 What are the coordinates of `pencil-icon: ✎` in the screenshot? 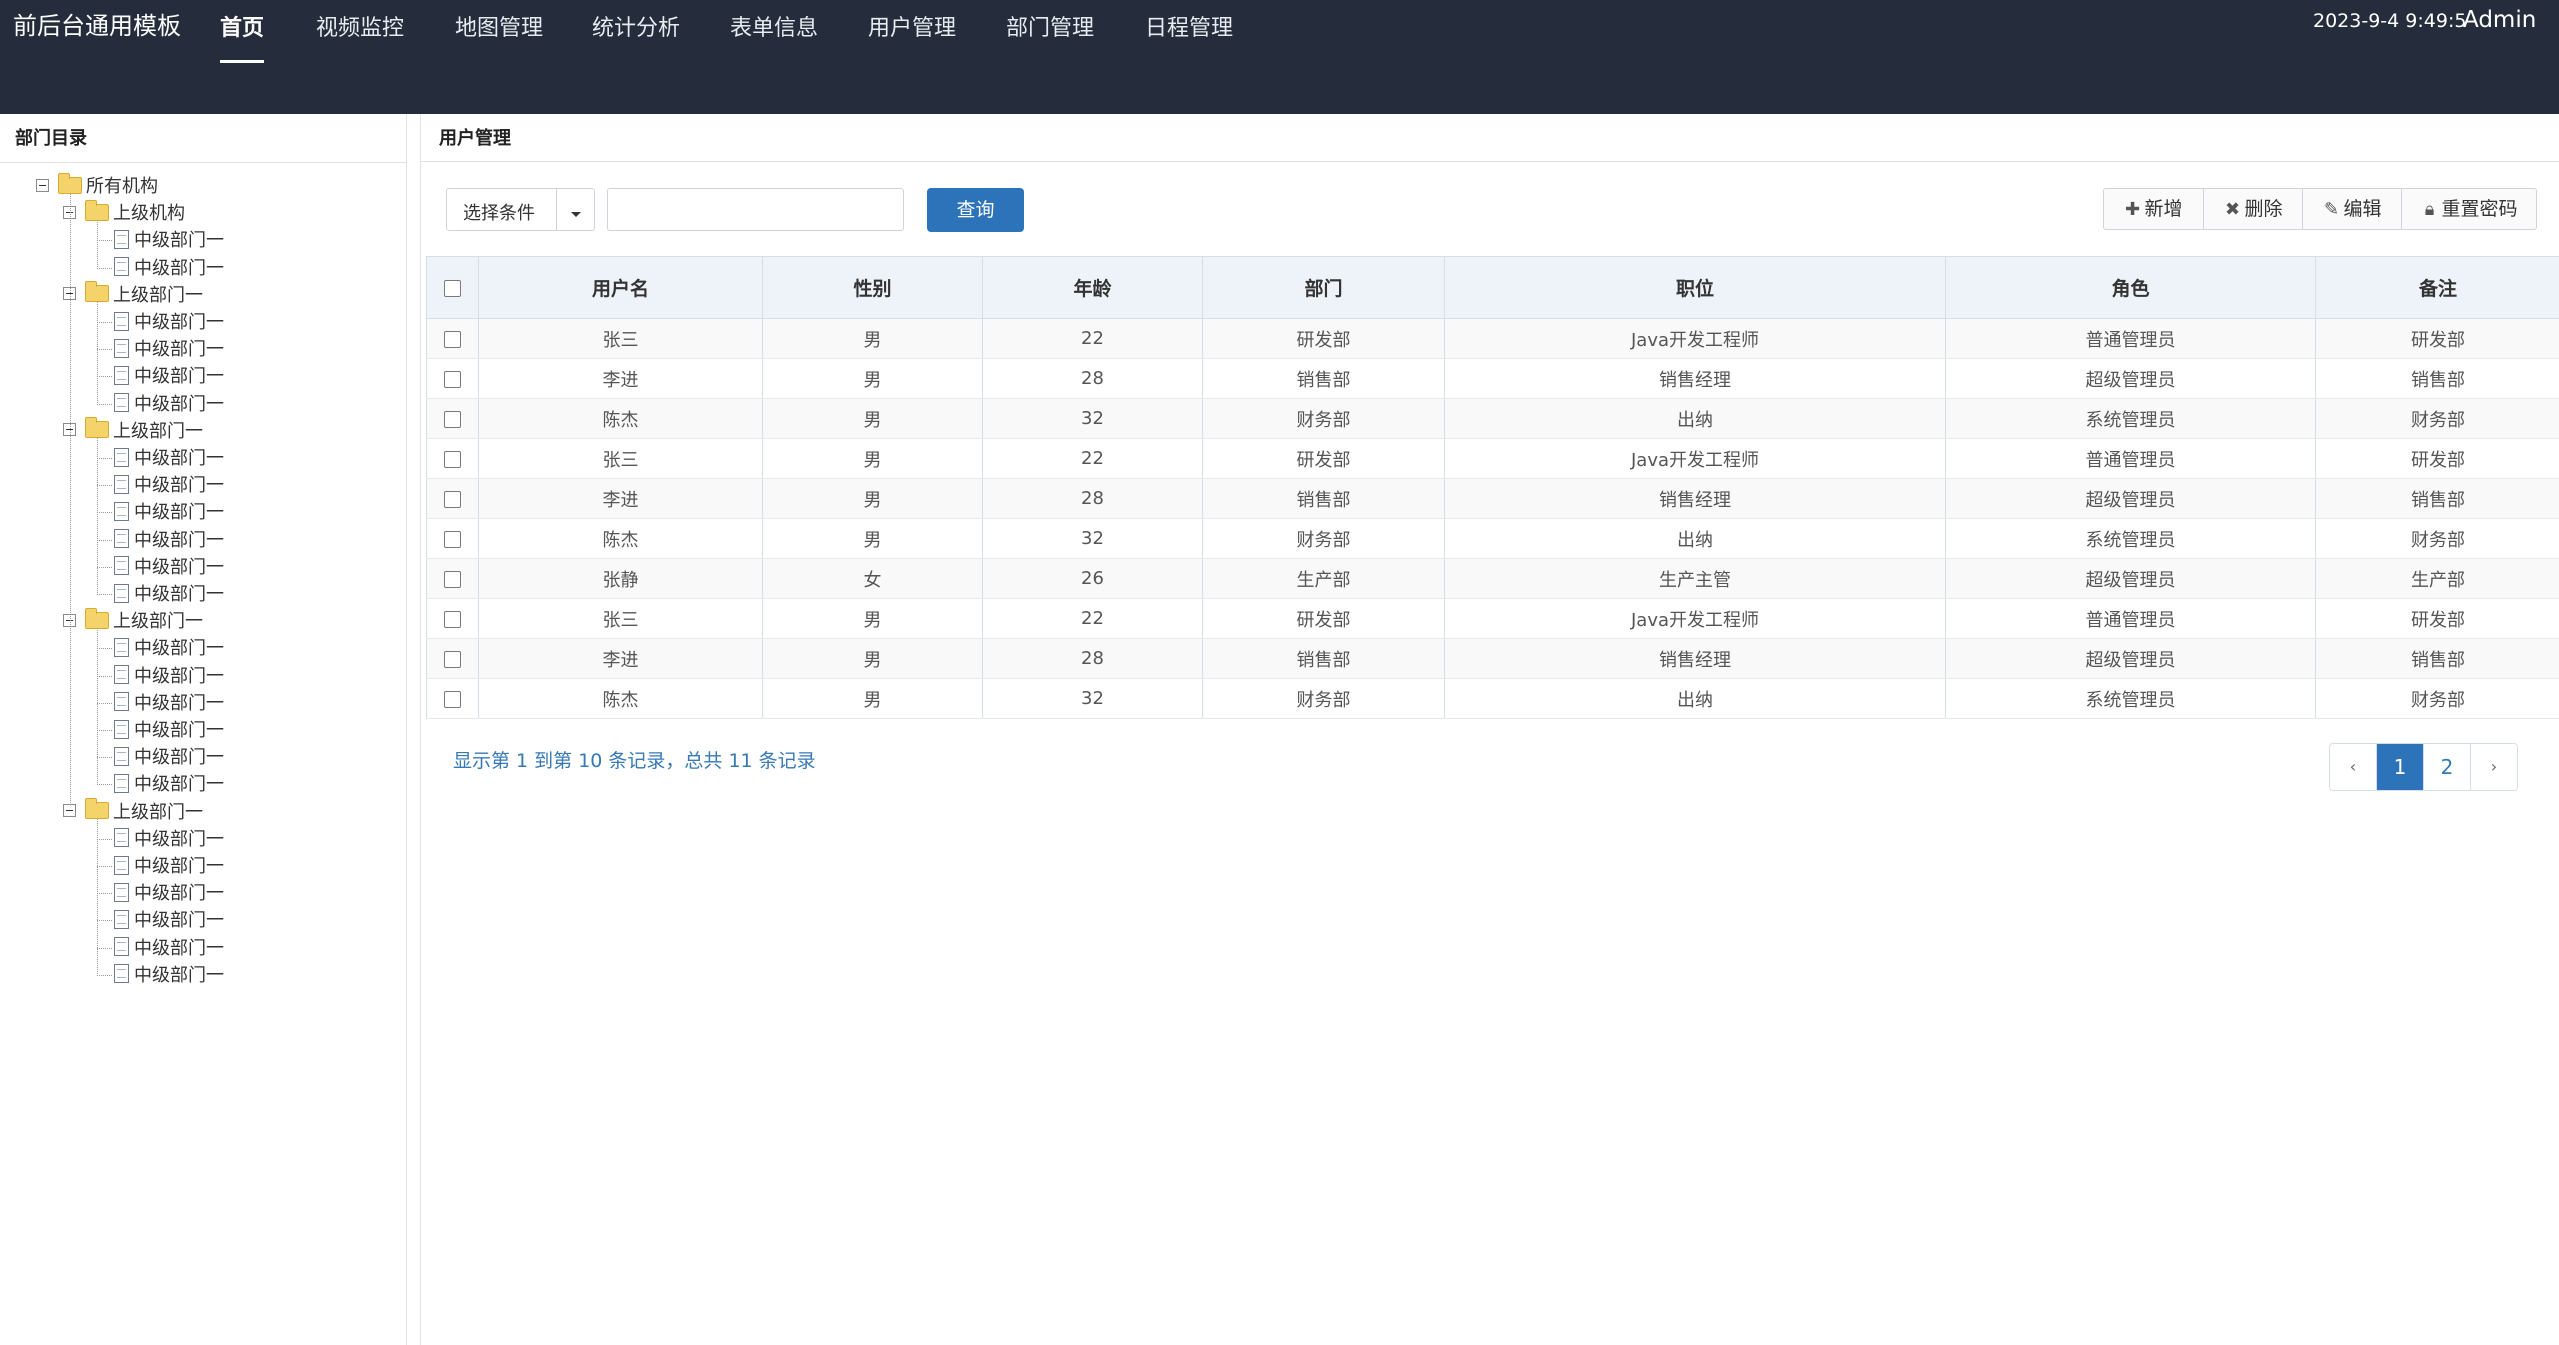 It's located at (2331, 209).